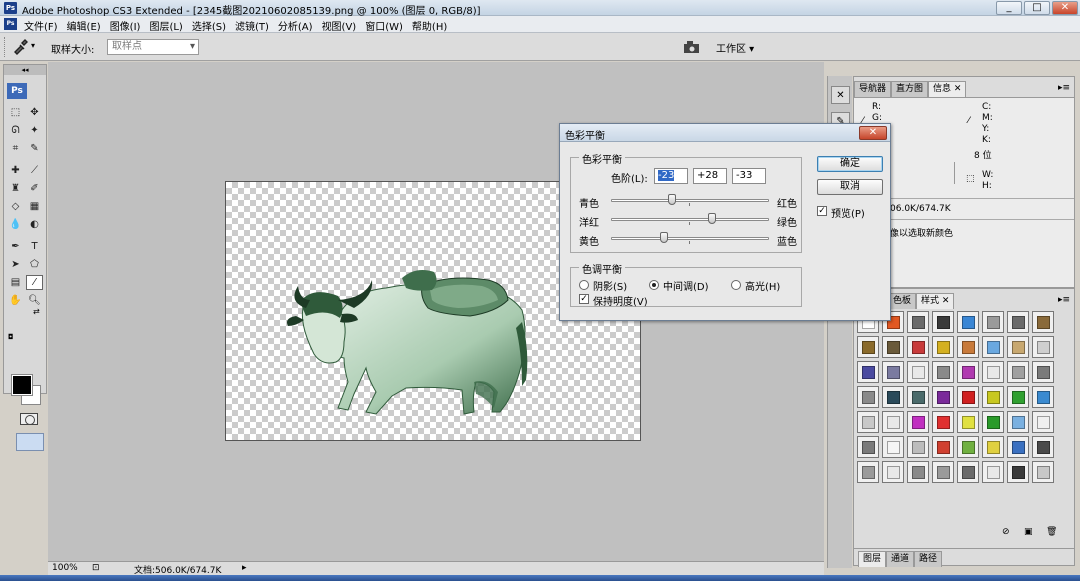  Describe the element at coordinates (34, 282) in the screenshot. I see `eyedropper-tool-icon: ⁄` at that location.